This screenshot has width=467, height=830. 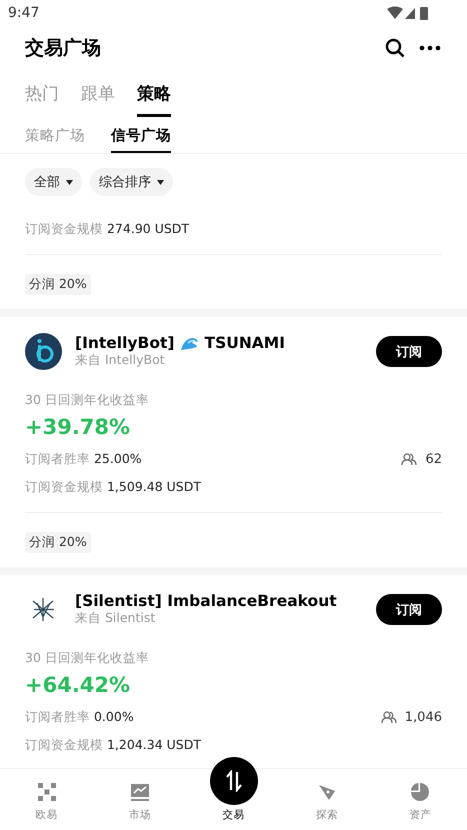 What do you see at coordinates (79, 717) in the screenshot?
I see `win-rate: 订阅者胜率 0.00%` at bounding box center [79, 717].